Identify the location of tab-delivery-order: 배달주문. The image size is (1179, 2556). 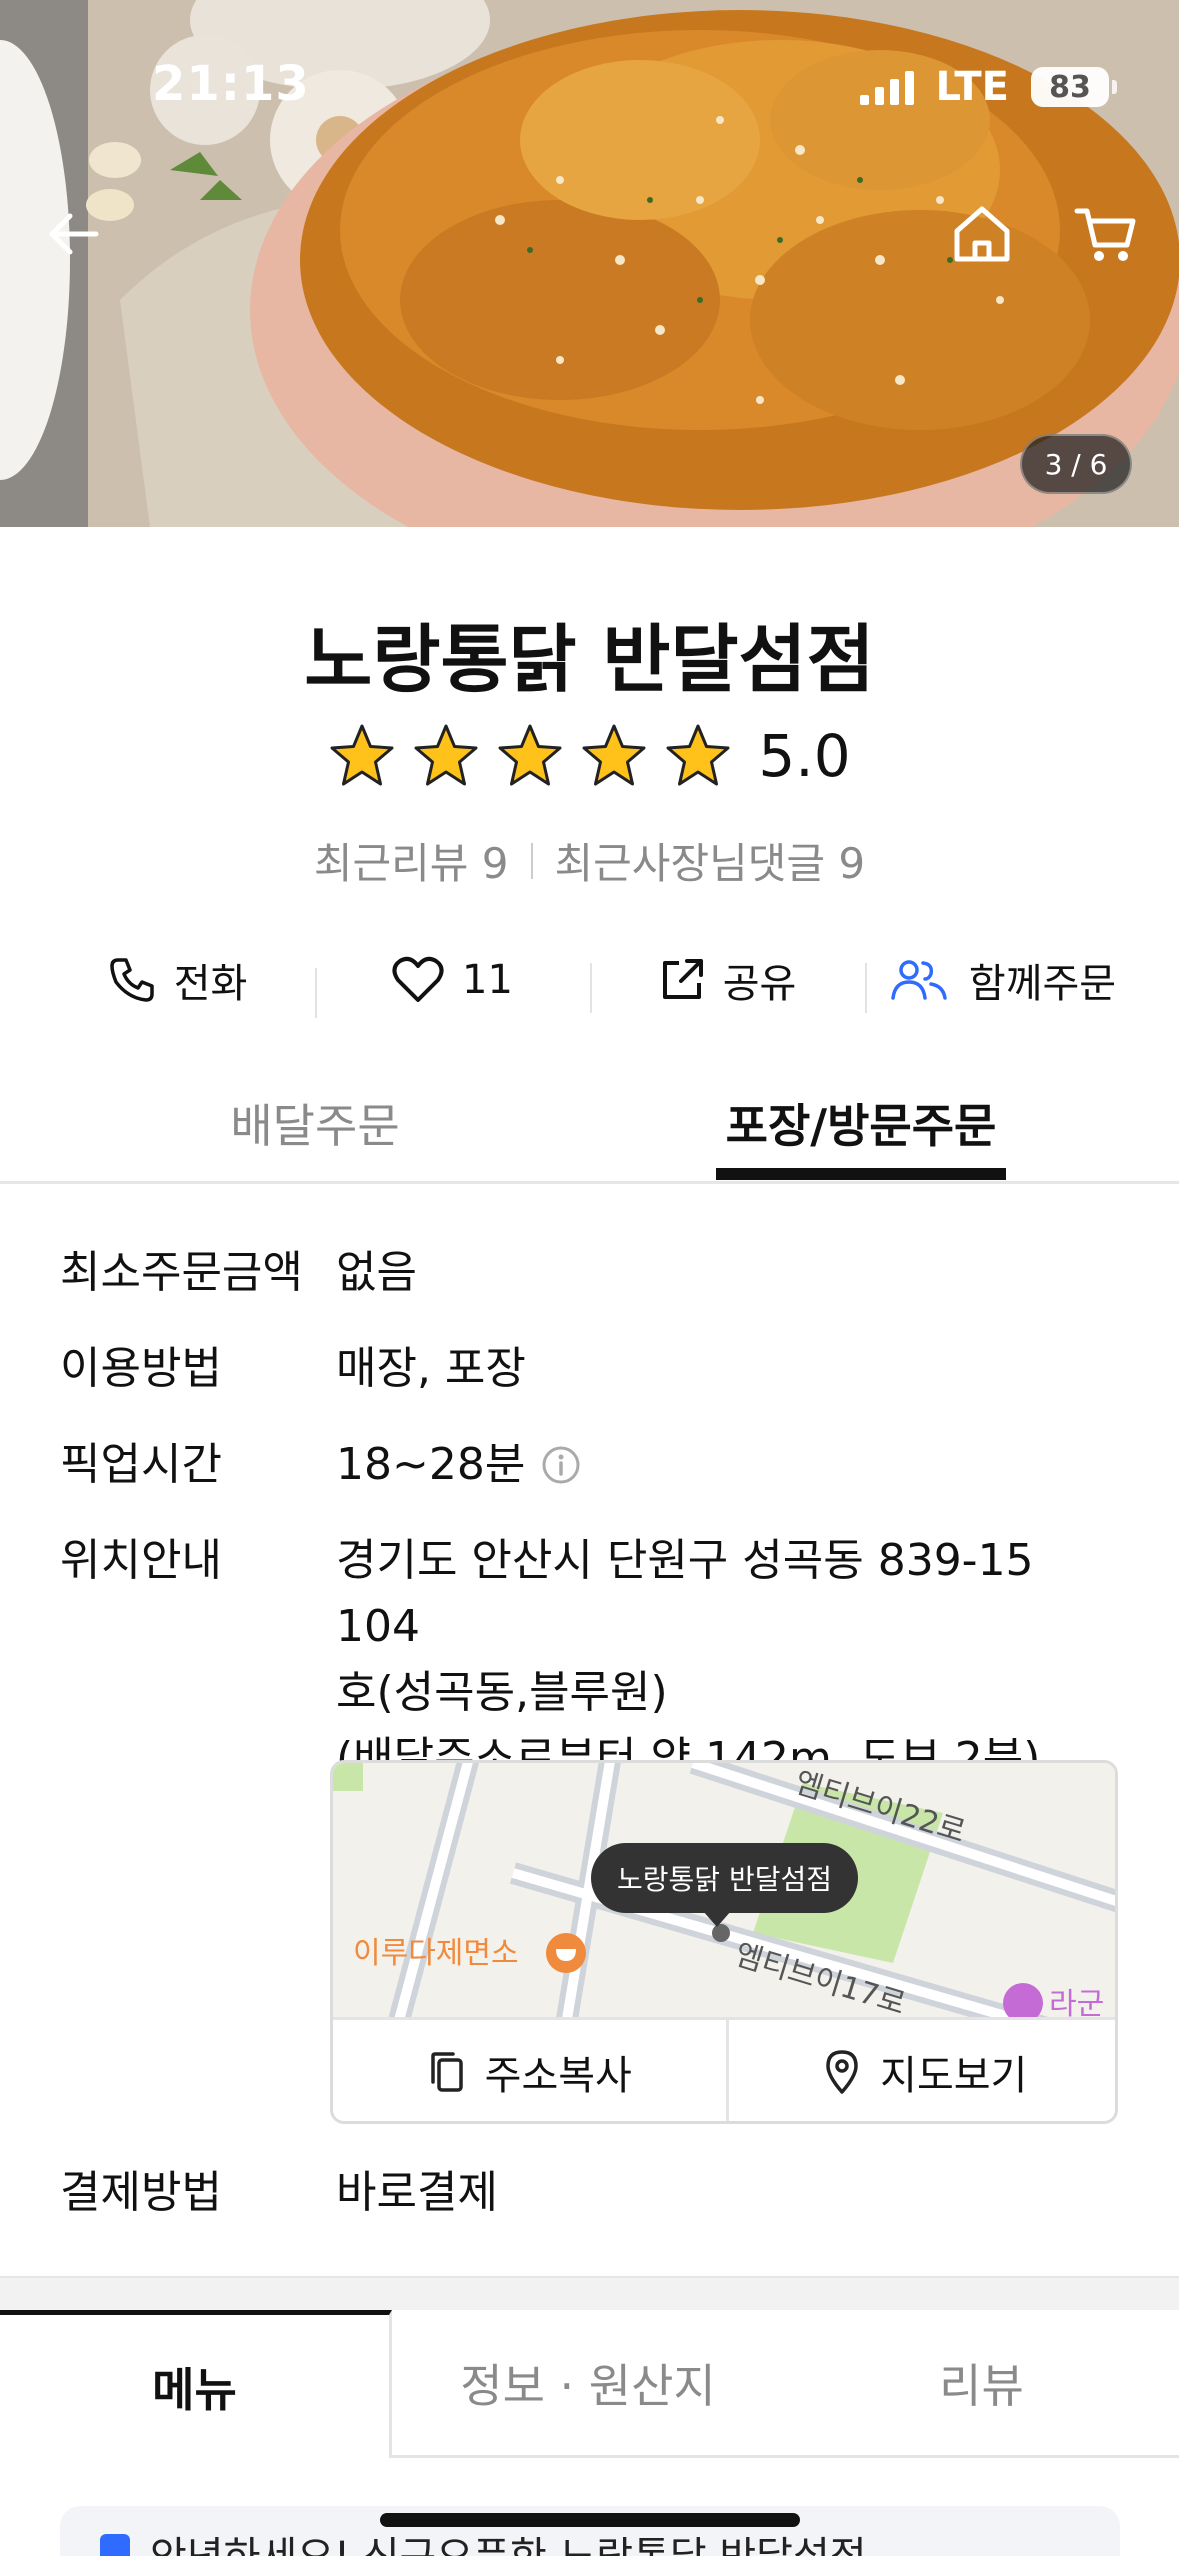
(315, 1123).